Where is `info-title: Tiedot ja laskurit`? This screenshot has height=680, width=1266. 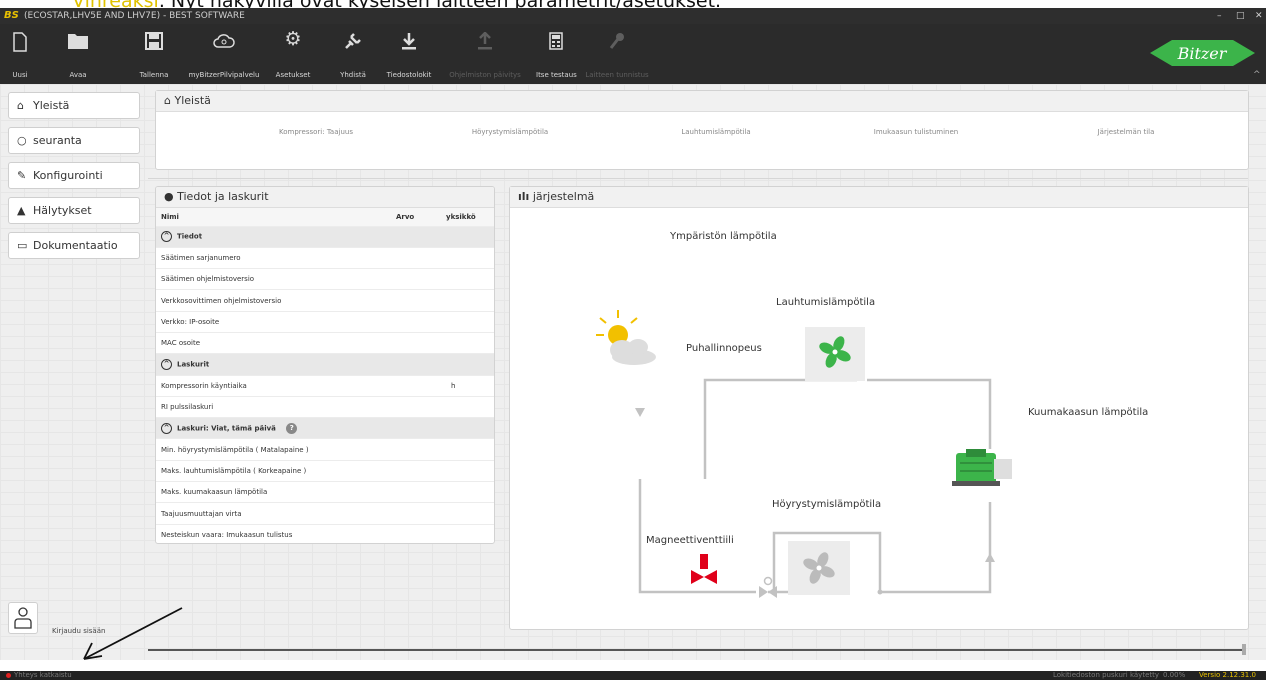 info-title: Tiedot ja laskurit is located at coordinates (223, 196).